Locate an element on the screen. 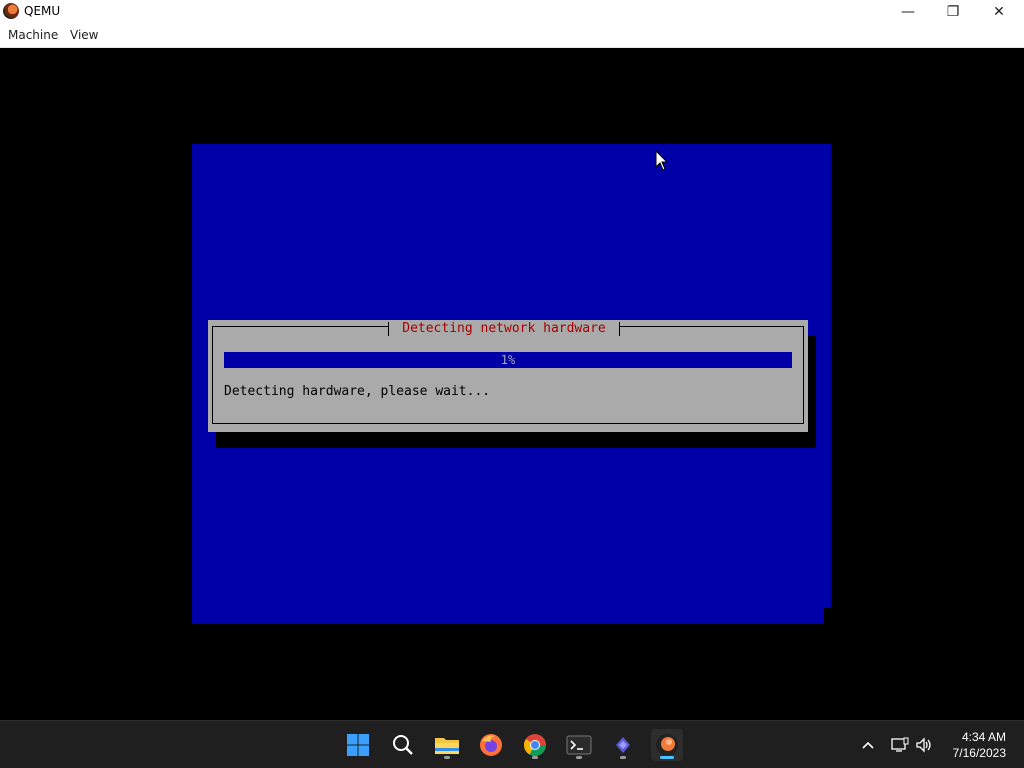  network-icon is located at coordinates (900, 745).